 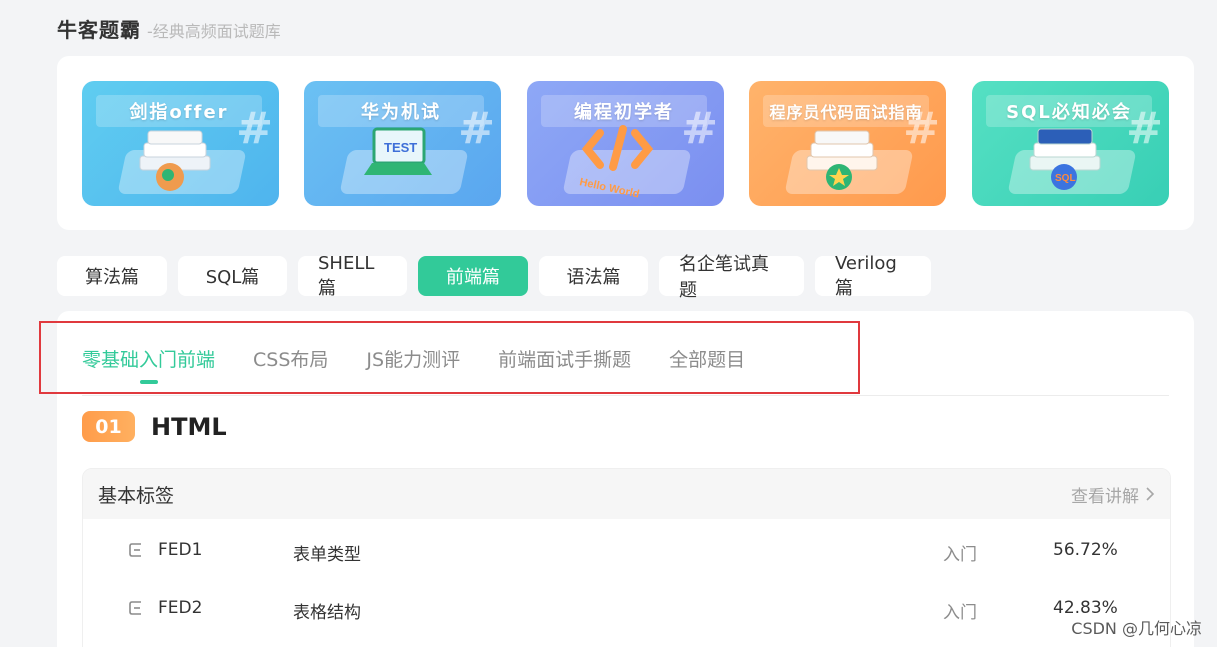 I want to click on banner-coding-interview-guide: 程序员代码面试指南 #, so click(x=847, y=143).